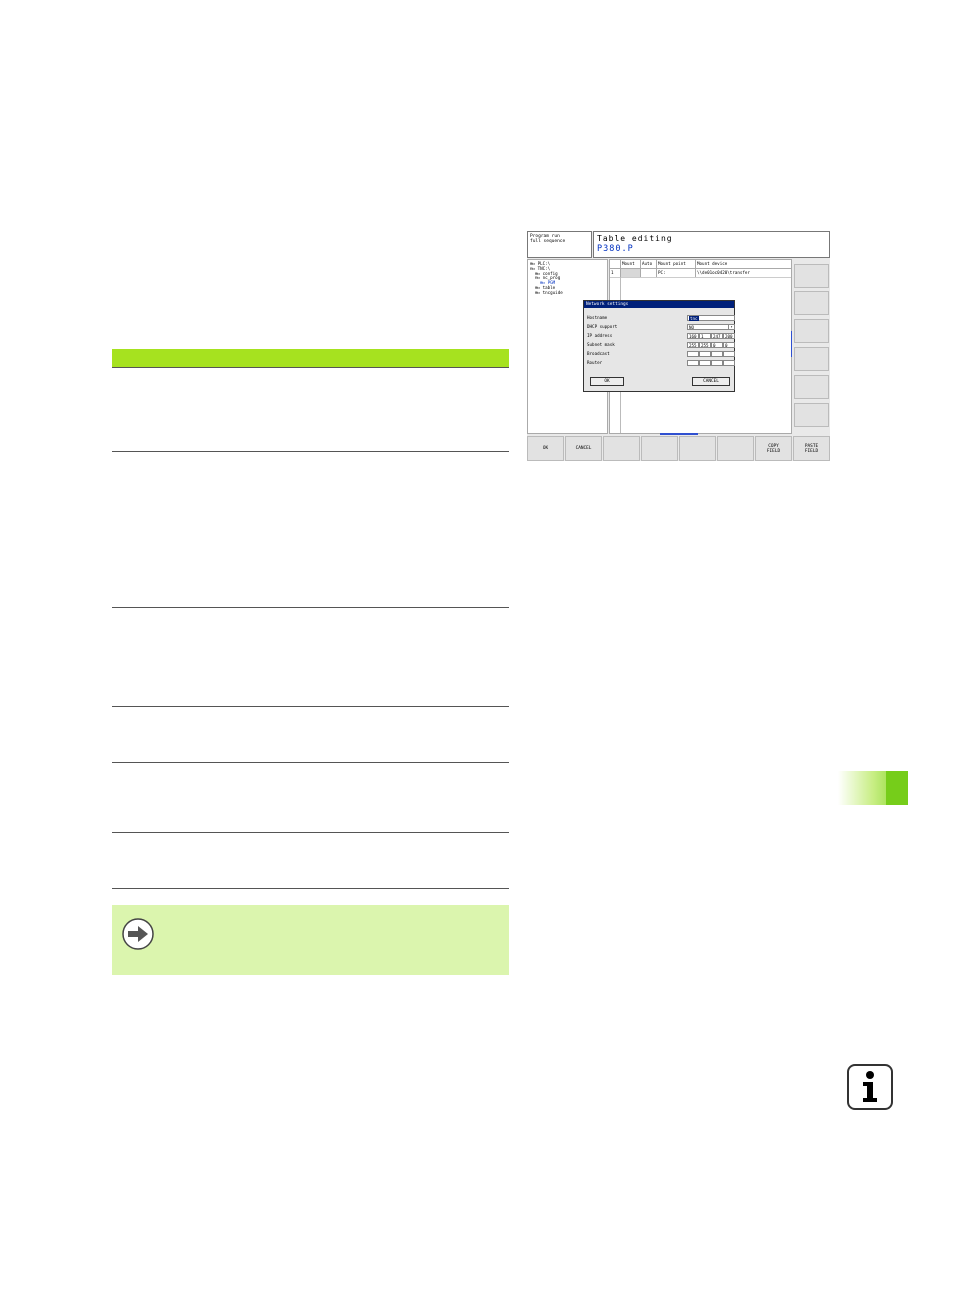 The height and width of the screenshot is (1307, 954). What do you see at coordinates (661, 335) in the screenshot?
I see `ip-row: IP address 160 1 247 200` at bounding box center [661, 335].